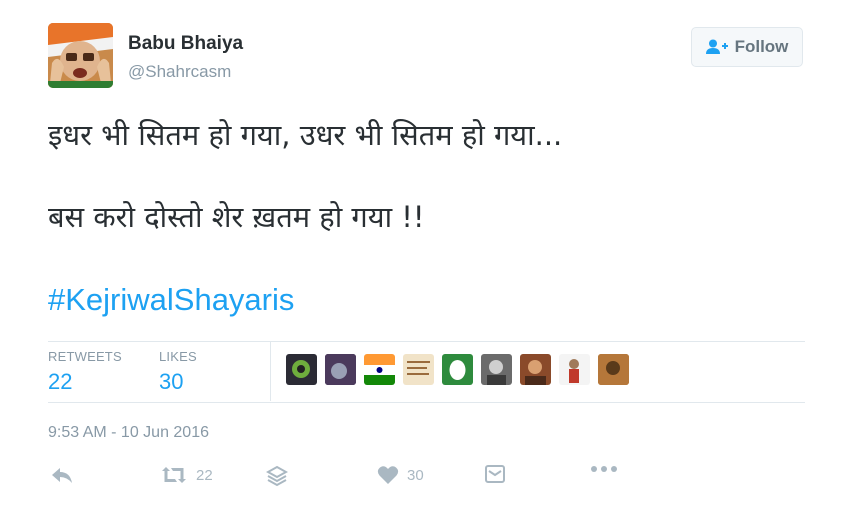 This screenshot has width=850, height=518. I want to click on follow-label: Follow, so click(761, 46).